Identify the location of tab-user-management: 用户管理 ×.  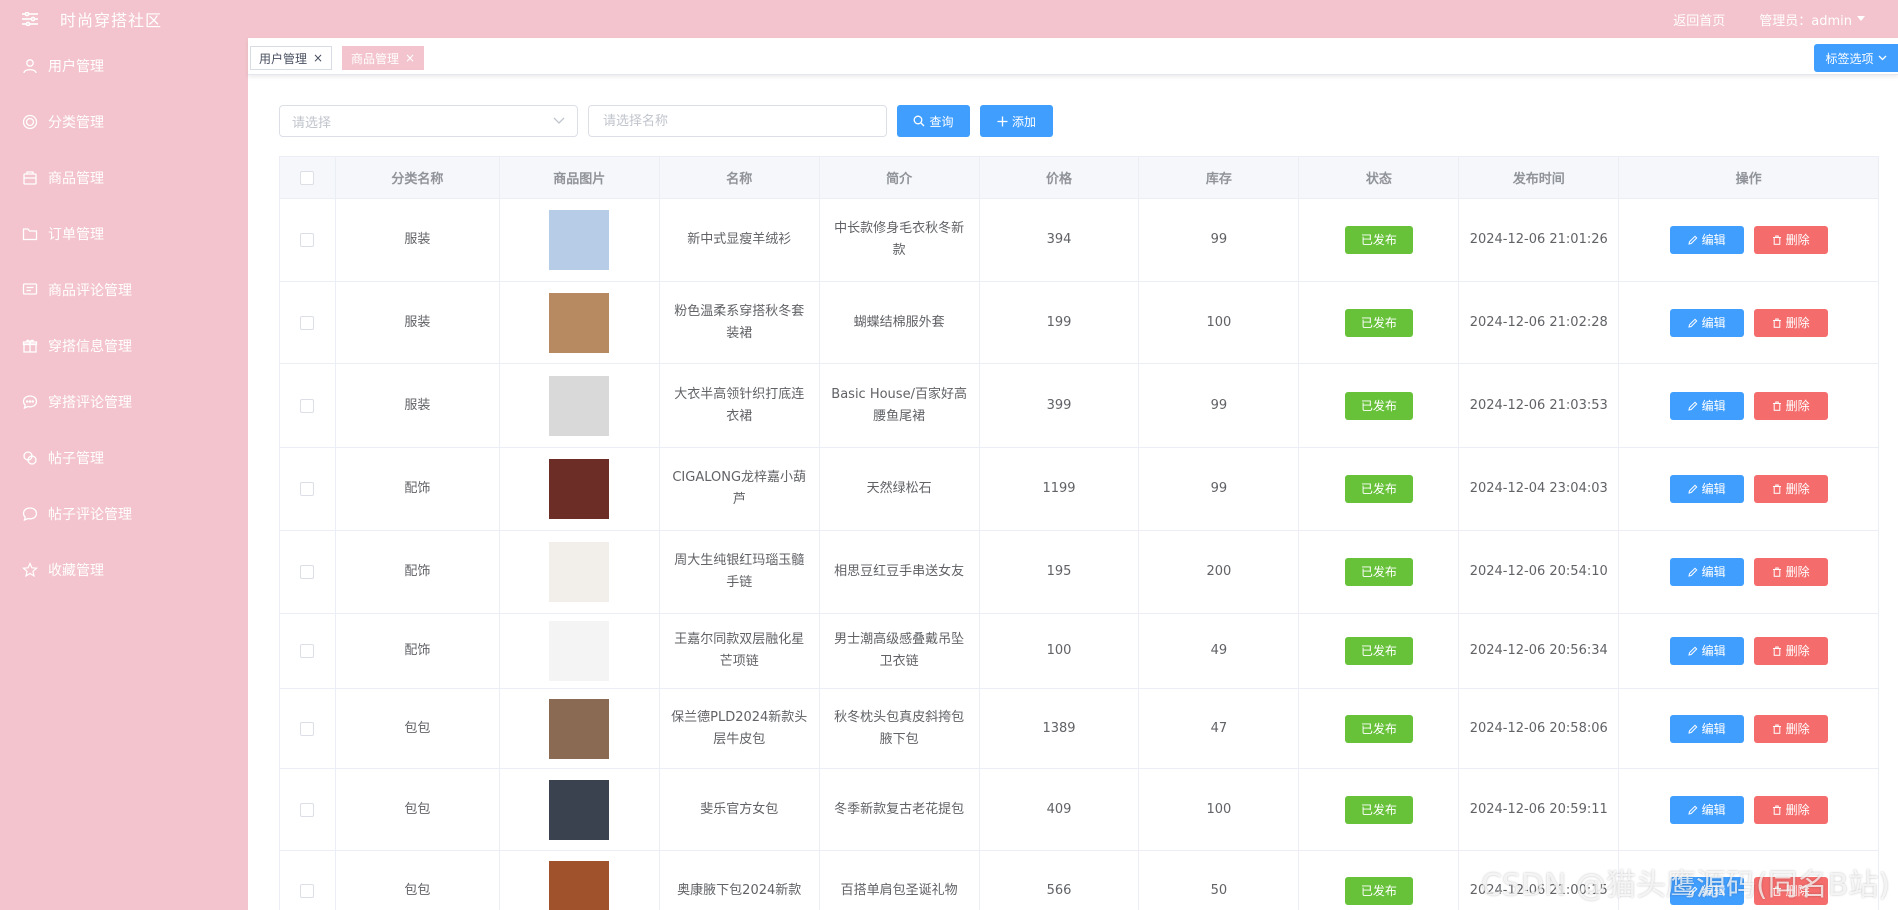
(291, 58).